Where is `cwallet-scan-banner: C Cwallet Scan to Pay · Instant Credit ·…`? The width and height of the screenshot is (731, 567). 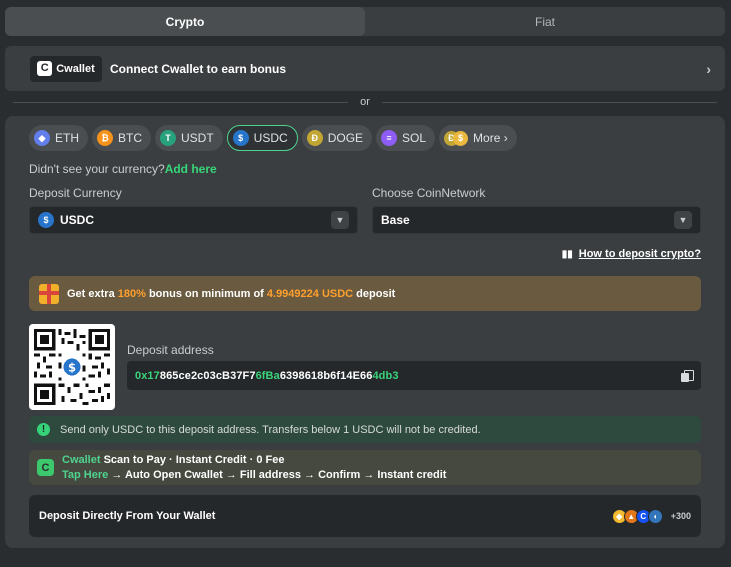
cwallet-scan-banner: C Cwallet Scan to Pay · Instant Credit ·… is located at coordinates (365, 467).